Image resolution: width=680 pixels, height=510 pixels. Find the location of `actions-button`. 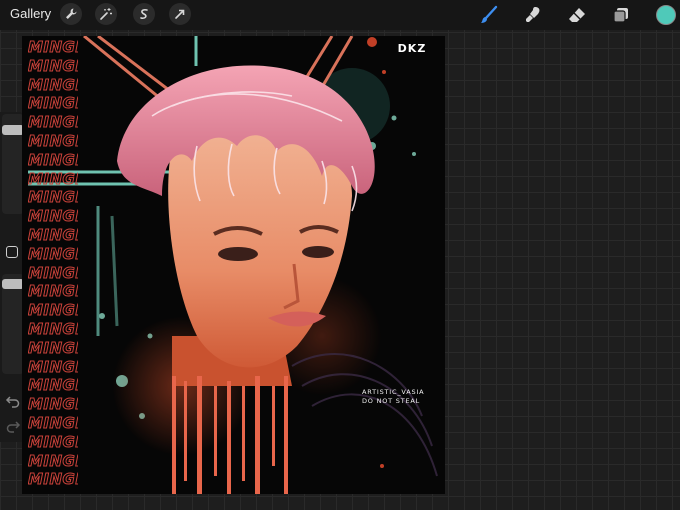

actions-button is located at coordinates (71, 14).